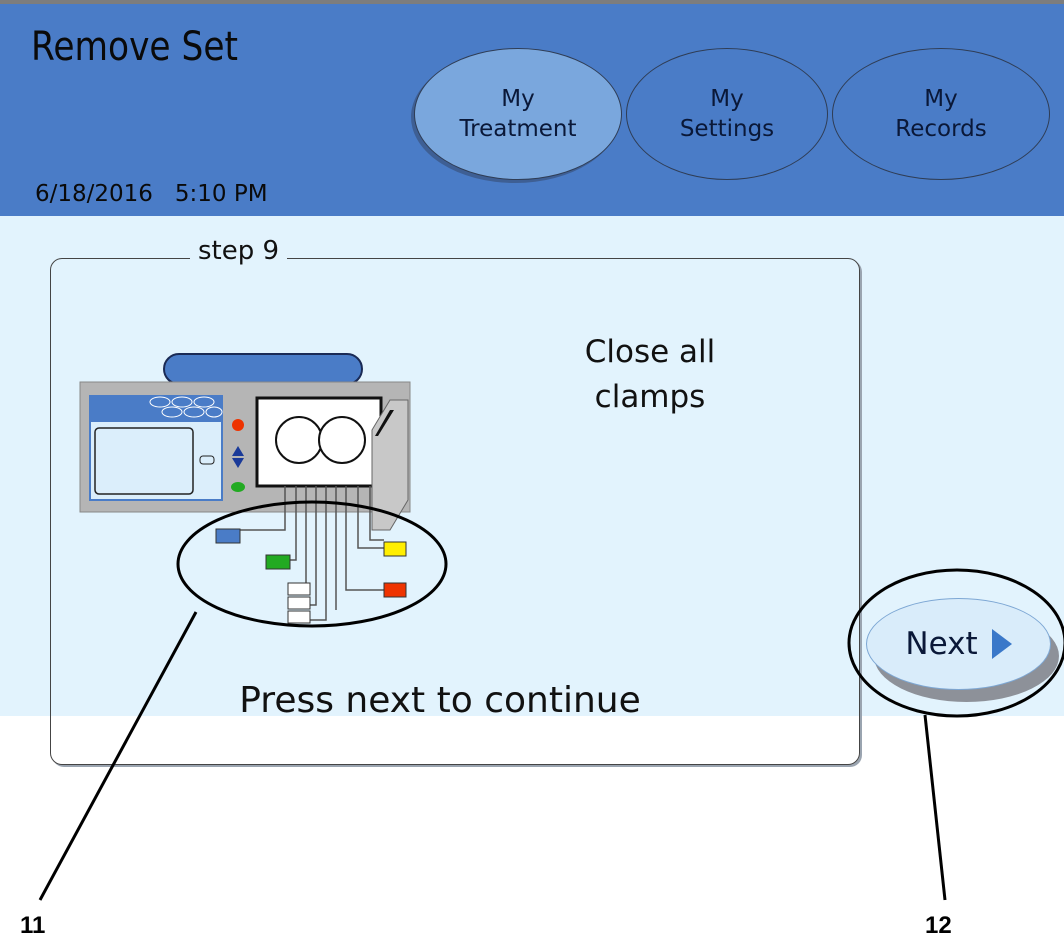  I want to click on play-arrow-icon, so click(1001, 644).